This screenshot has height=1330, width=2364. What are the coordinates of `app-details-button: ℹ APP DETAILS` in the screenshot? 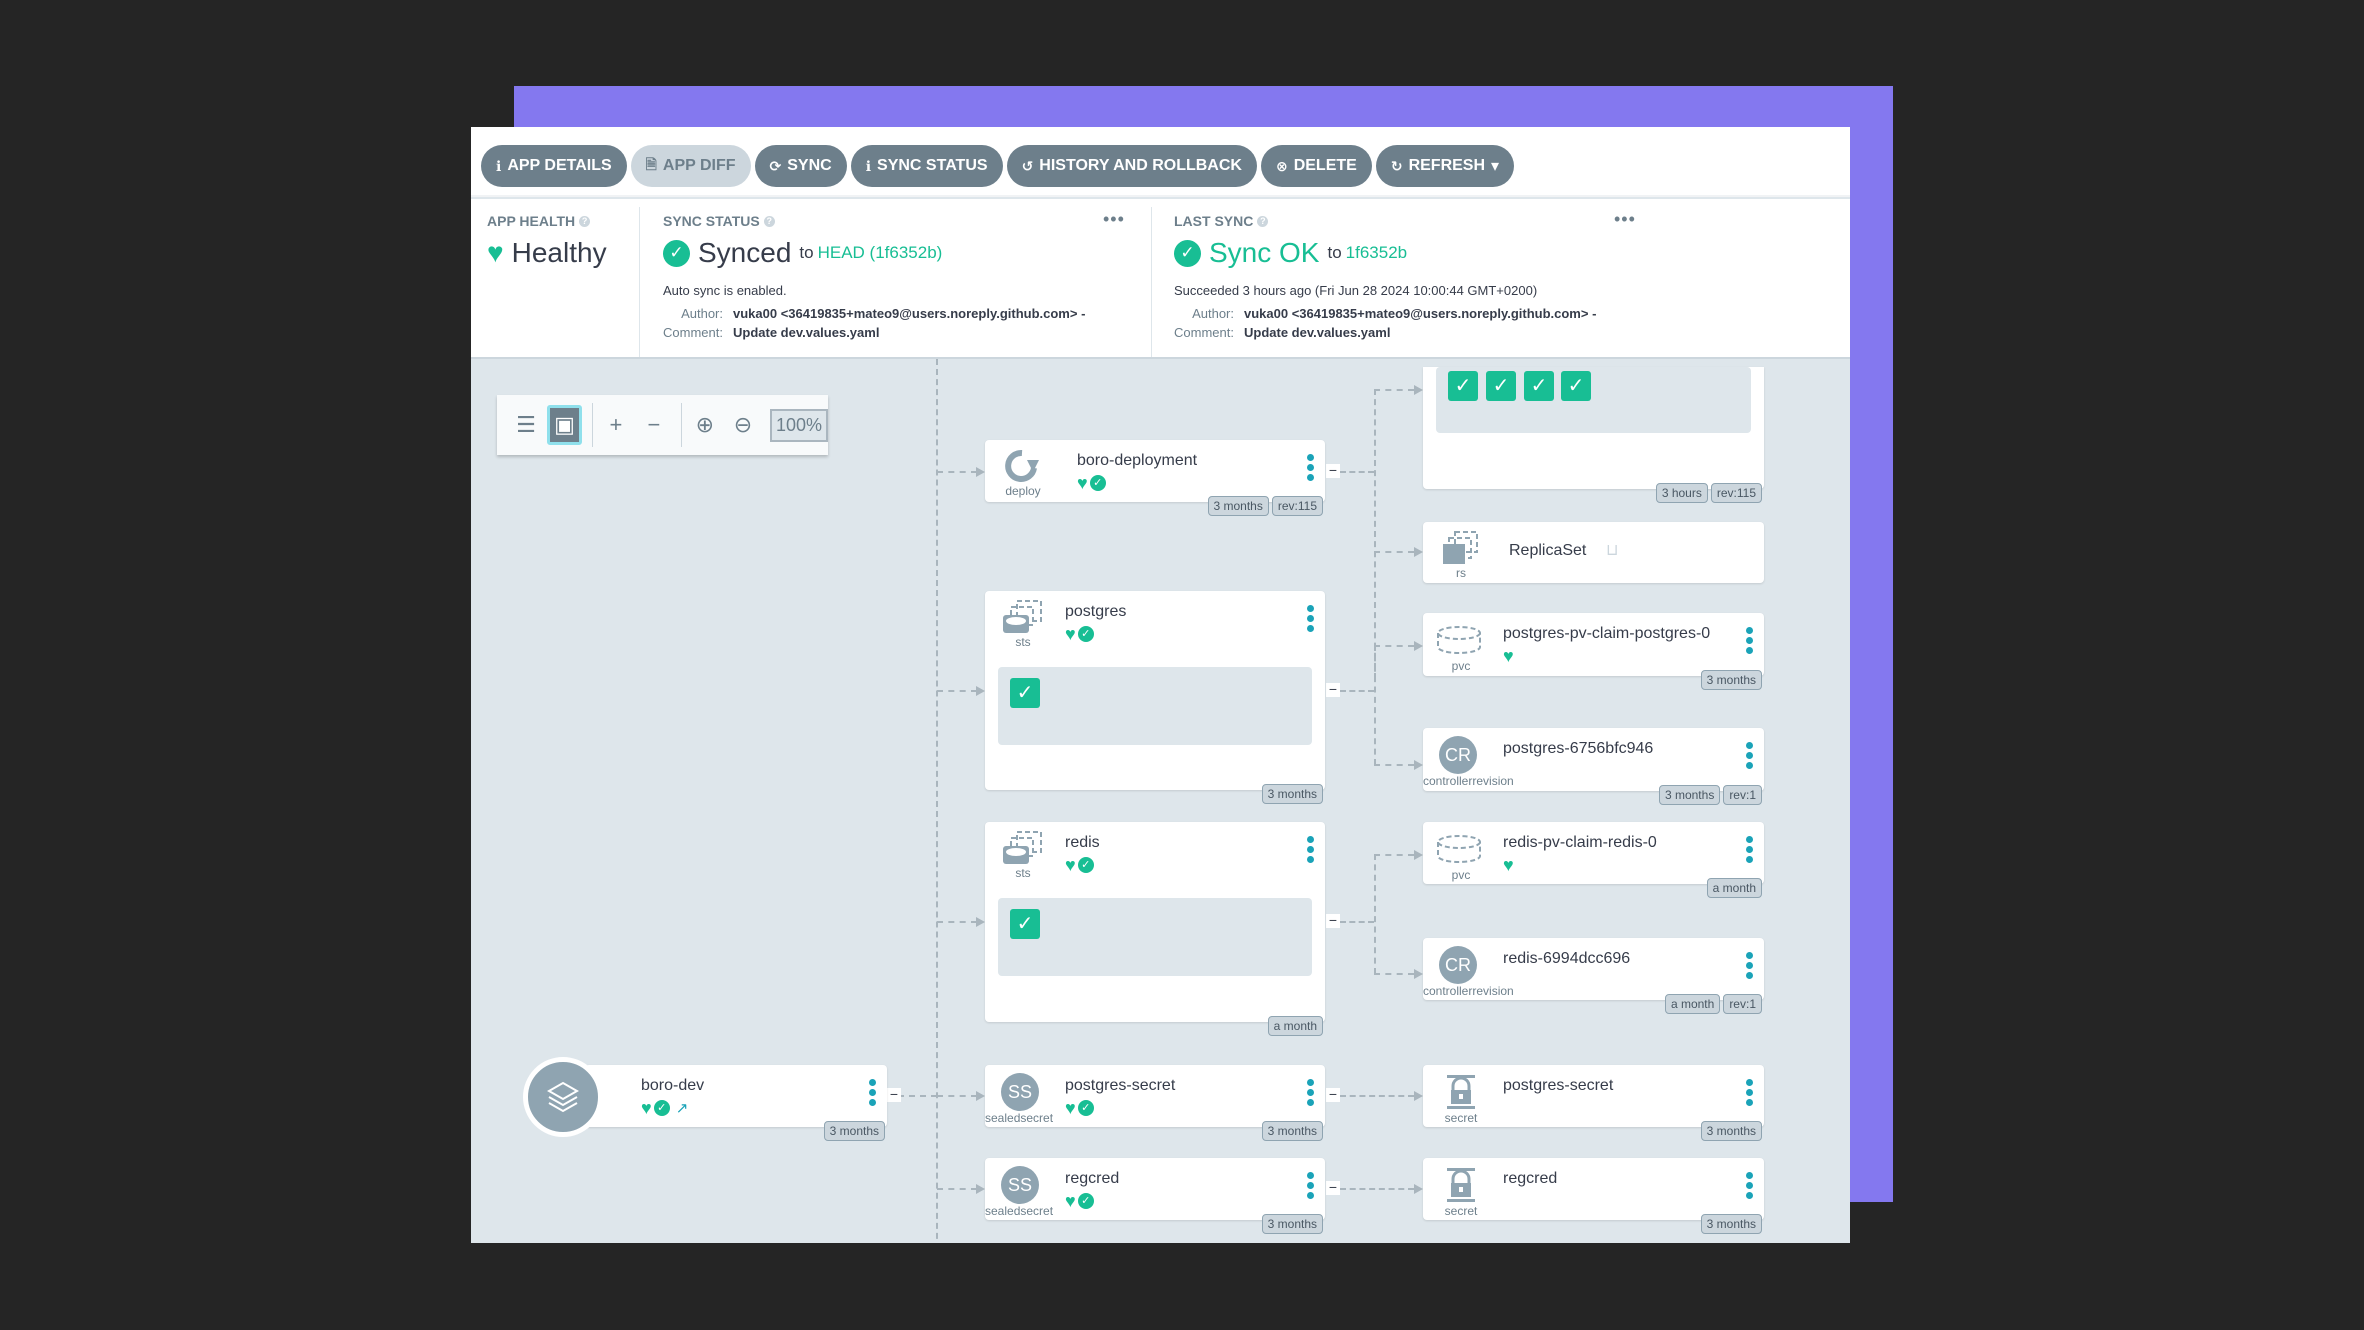 It's located at (554, 166).